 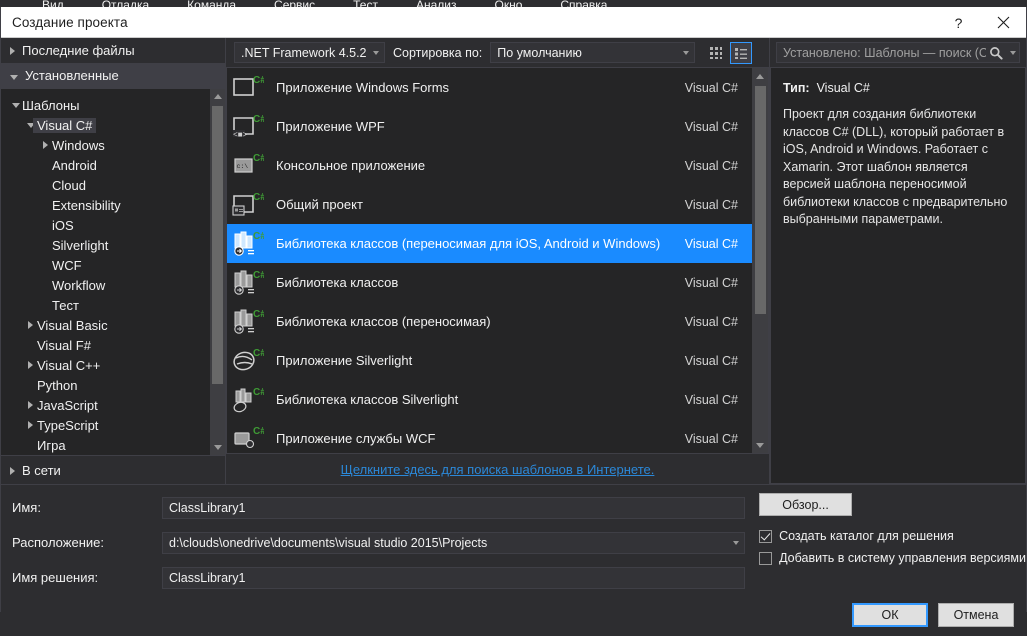 I want to click on menu-item-komanda: Команда, so click(x=211, y=3).